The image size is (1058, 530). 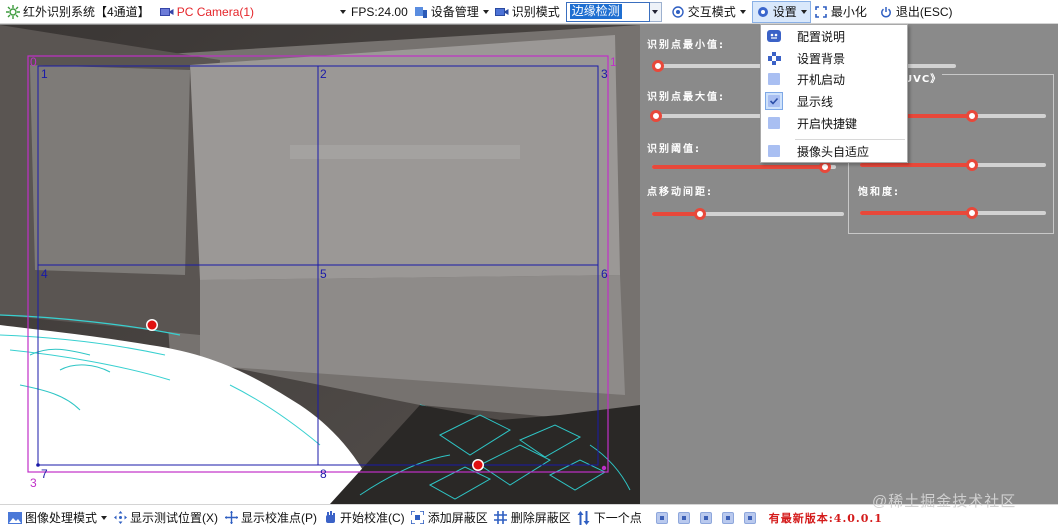 I want to click on device-manage-button: 设备管理, so click(x=451, y=12).